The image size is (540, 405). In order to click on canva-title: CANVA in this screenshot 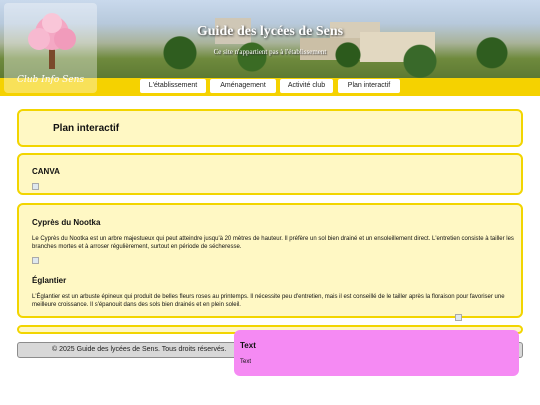, I will do `click(46, 171)`.